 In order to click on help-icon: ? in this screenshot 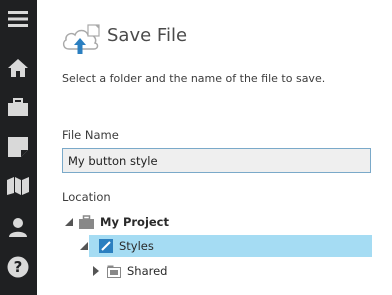, I will do `click(18, 267)`.